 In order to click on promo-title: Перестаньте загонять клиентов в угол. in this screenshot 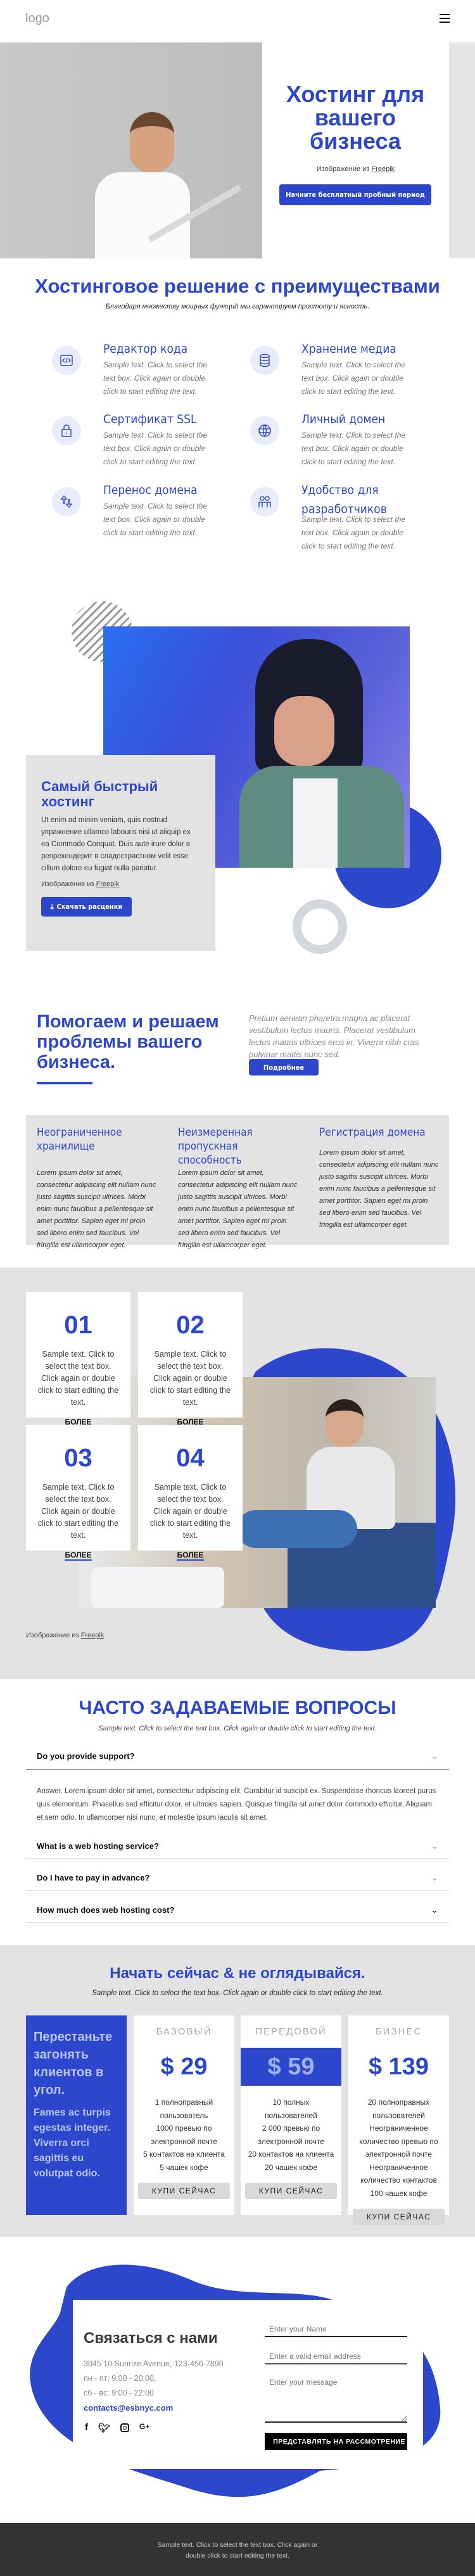, I will do `click(73, 2063)`.